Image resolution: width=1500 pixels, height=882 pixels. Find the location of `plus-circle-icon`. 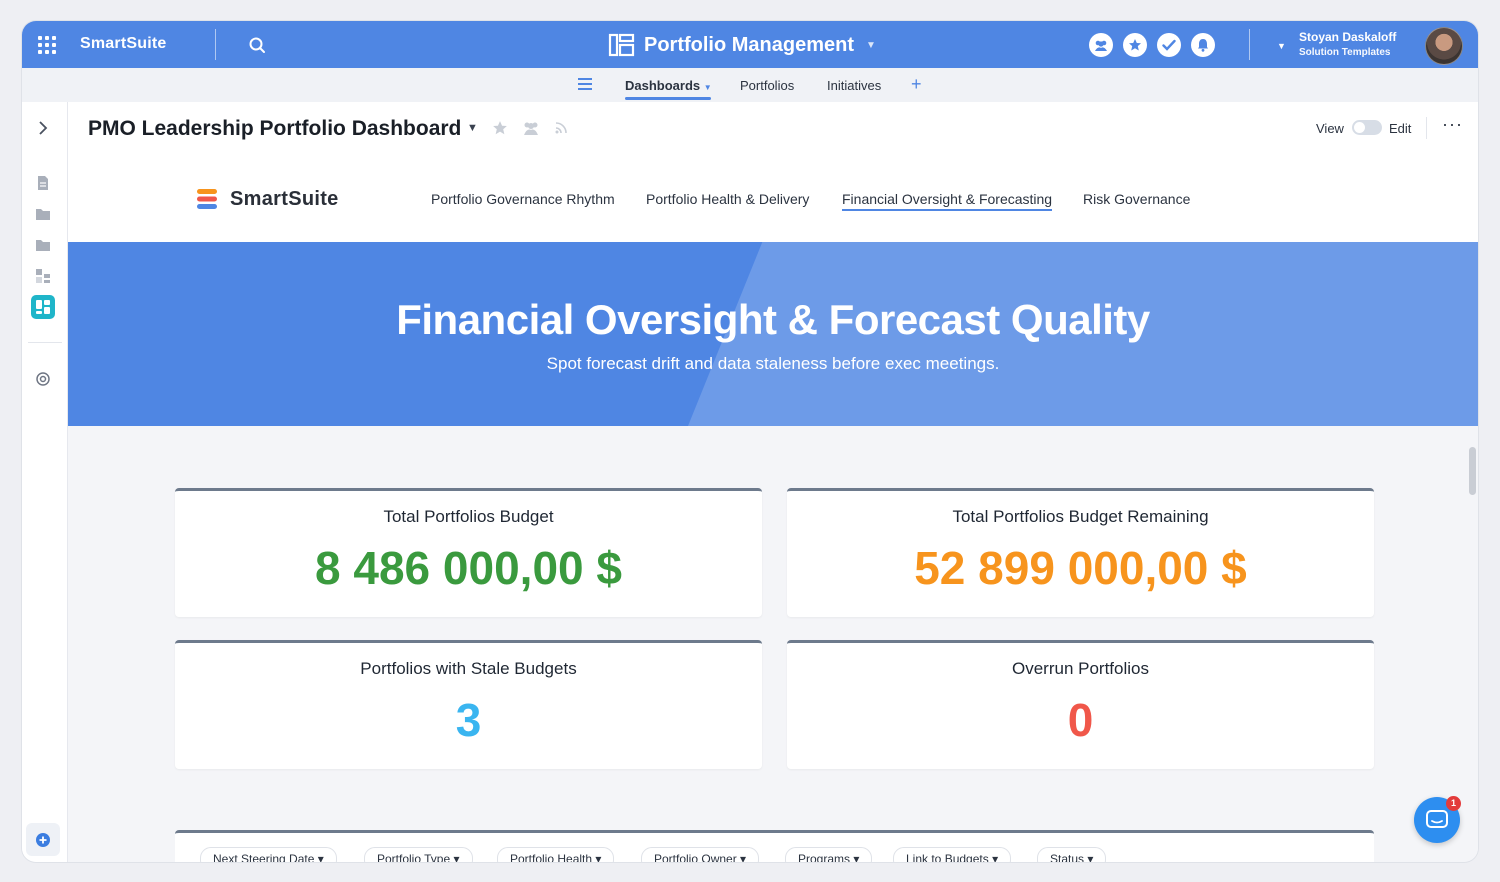

plus-circle-icon is located at coordinates (43, 839).